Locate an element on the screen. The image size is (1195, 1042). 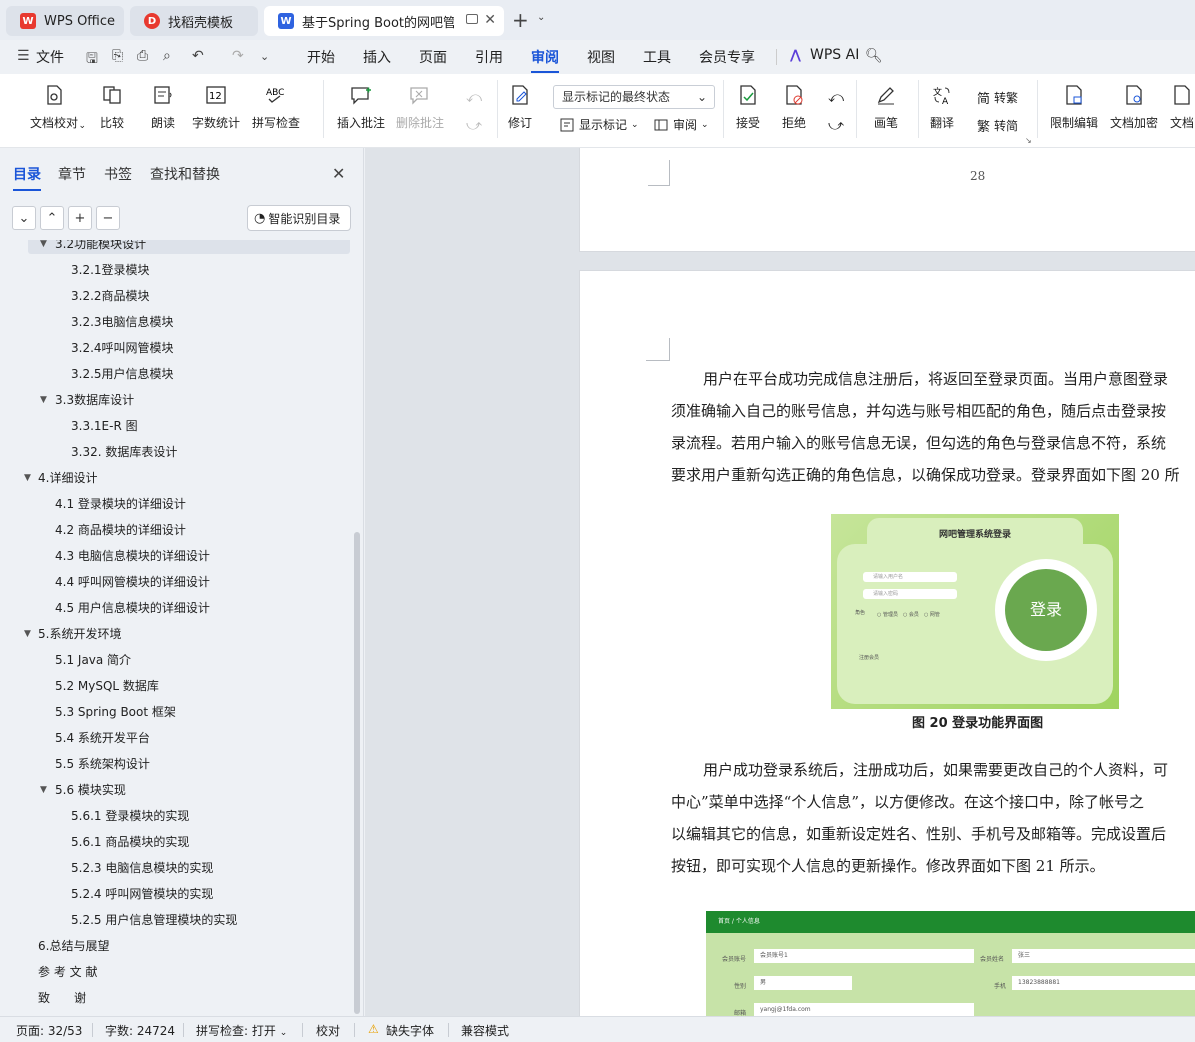
toc-item: 5.1 Java 简介 is located at coordinates (175, 660).